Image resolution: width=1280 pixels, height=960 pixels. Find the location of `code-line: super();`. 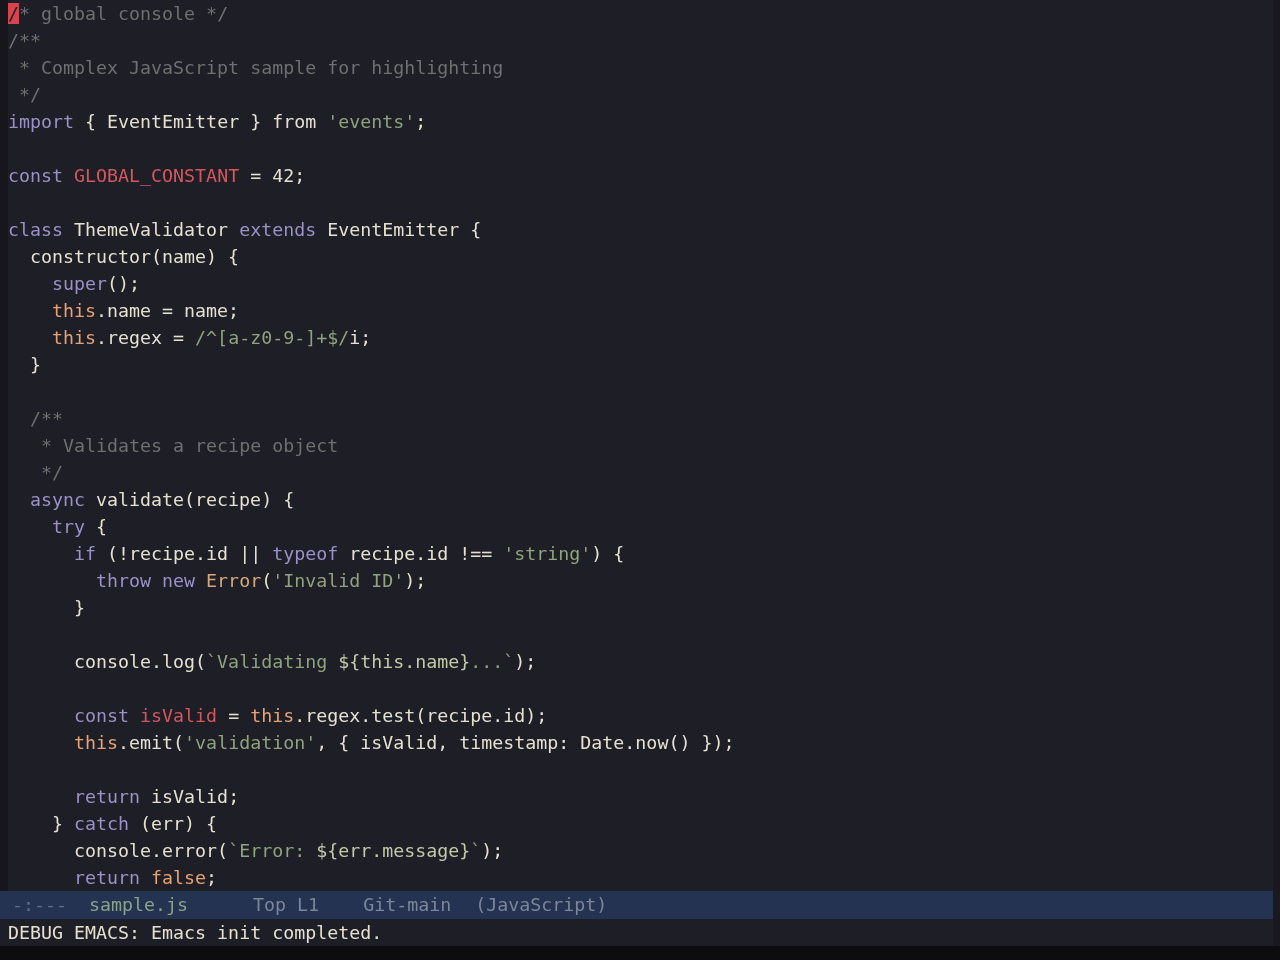

code-line: super(); is located at coordinates (96, 284).